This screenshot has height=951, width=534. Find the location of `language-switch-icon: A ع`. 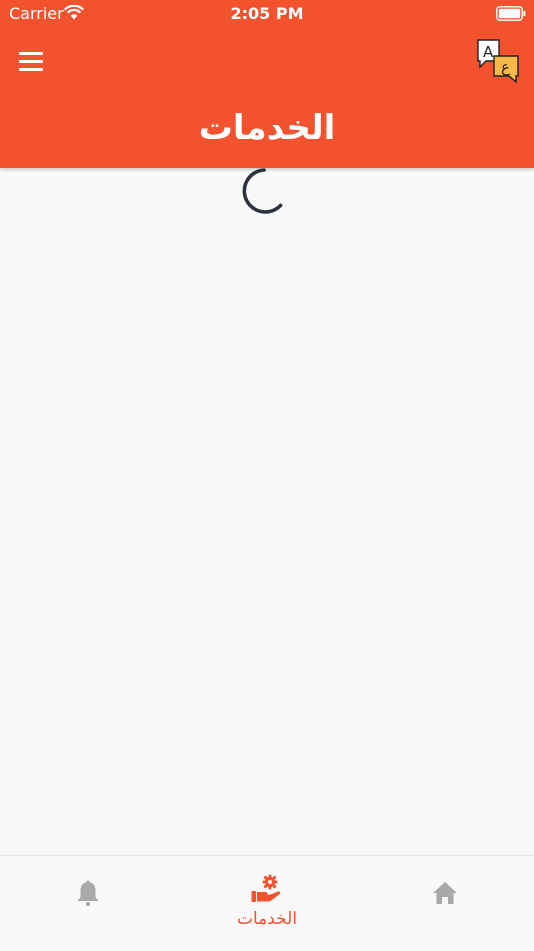

language-switch-icon: A ع is located at coordinates (498, 61).